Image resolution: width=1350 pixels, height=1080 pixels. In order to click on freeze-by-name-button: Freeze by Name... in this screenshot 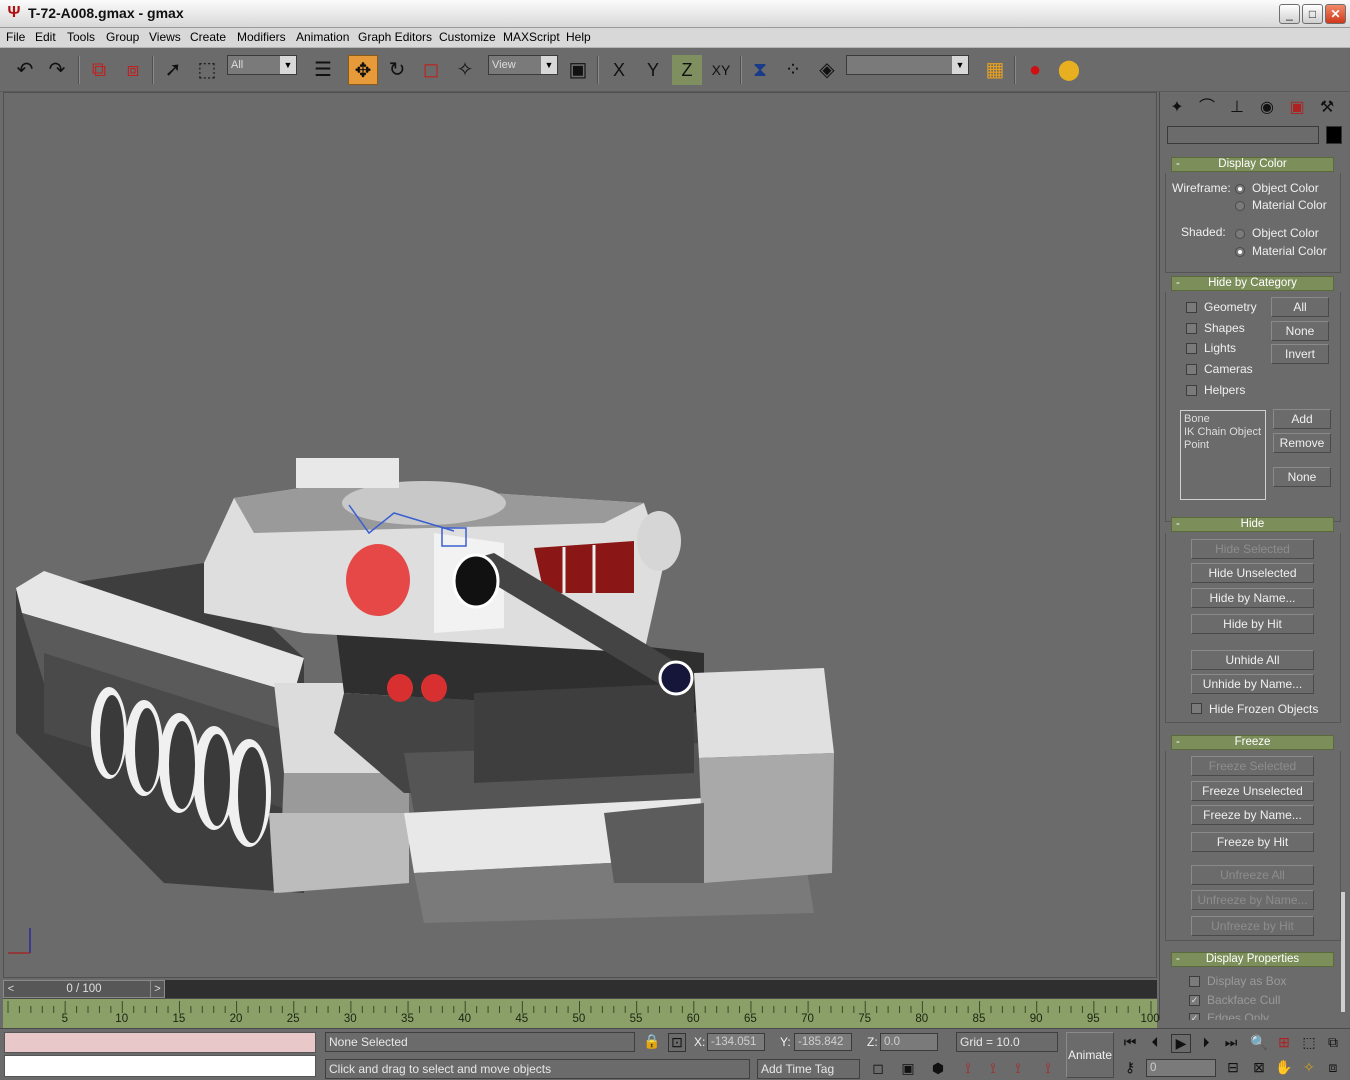, I will do `click(1252, 815)`.